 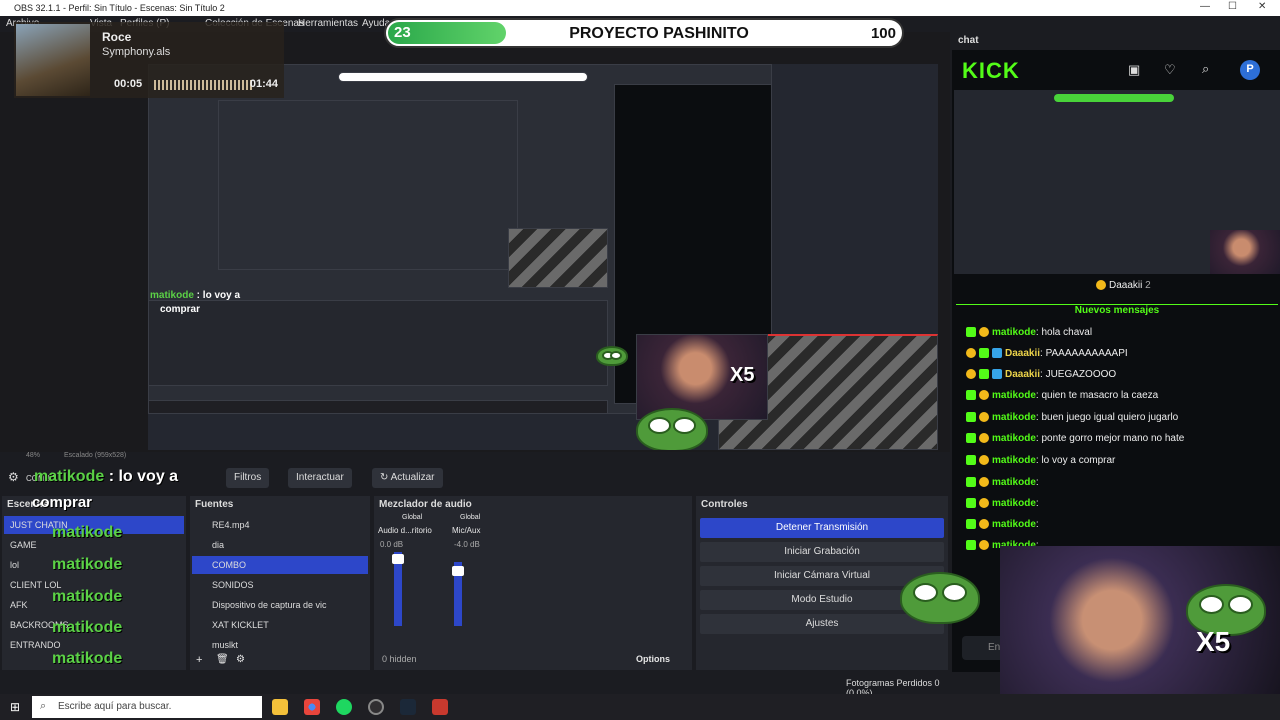 I want to click on overlay-user-3: matikode, so click(x=87, y=596).